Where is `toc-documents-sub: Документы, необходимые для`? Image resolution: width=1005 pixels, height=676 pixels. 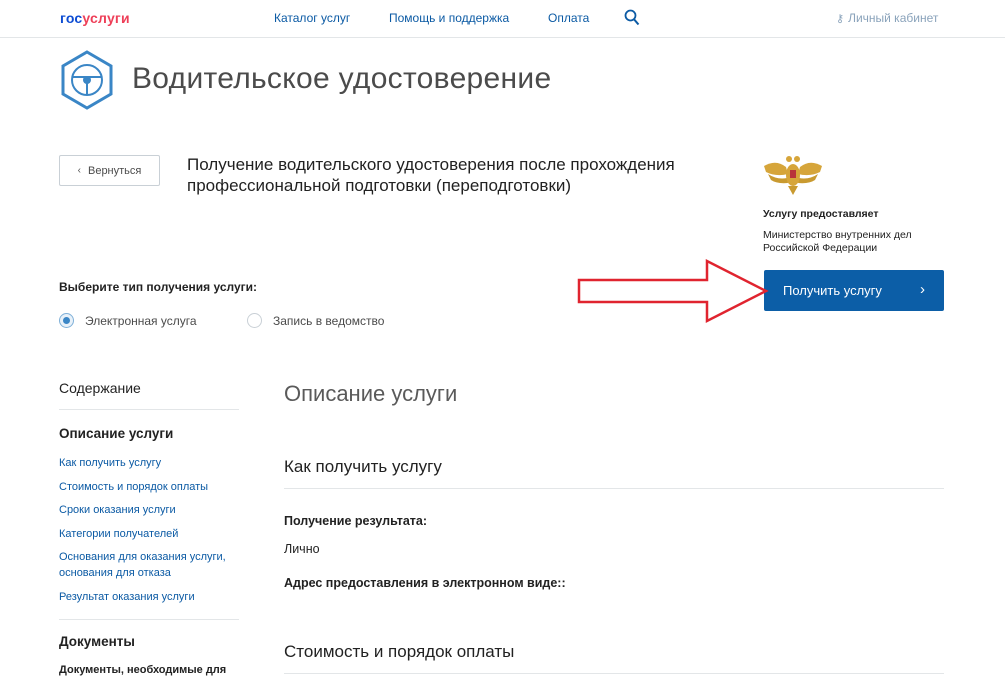 toc-documents-sub: Документы, необходимые для is located at coordinates (143, 670).